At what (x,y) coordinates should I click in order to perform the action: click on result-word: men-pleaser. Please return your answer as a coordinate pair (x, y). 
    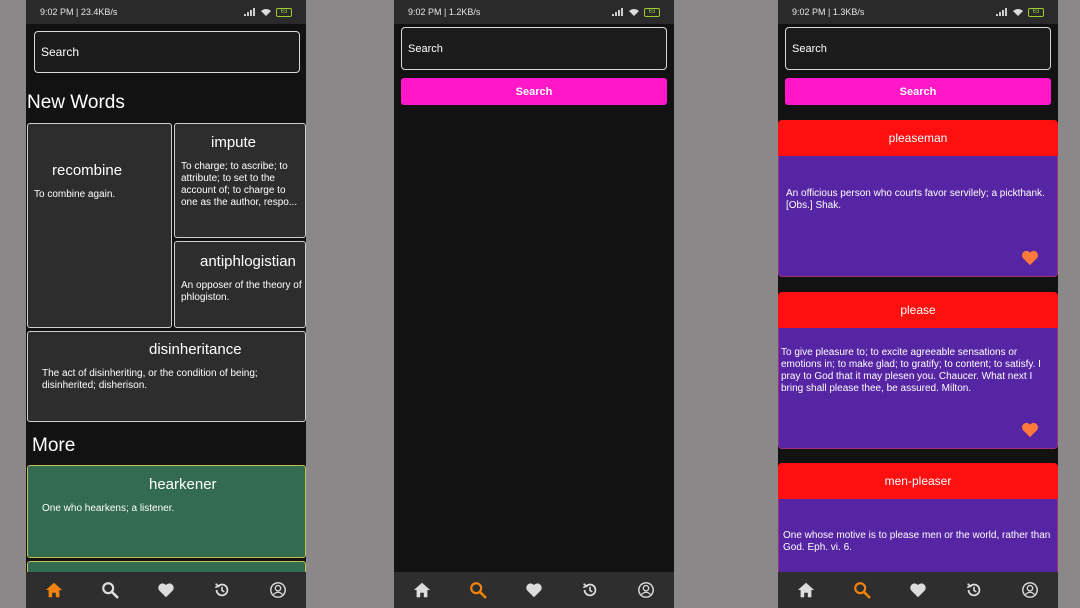
    Looking at the image, I should click on (918, 481).